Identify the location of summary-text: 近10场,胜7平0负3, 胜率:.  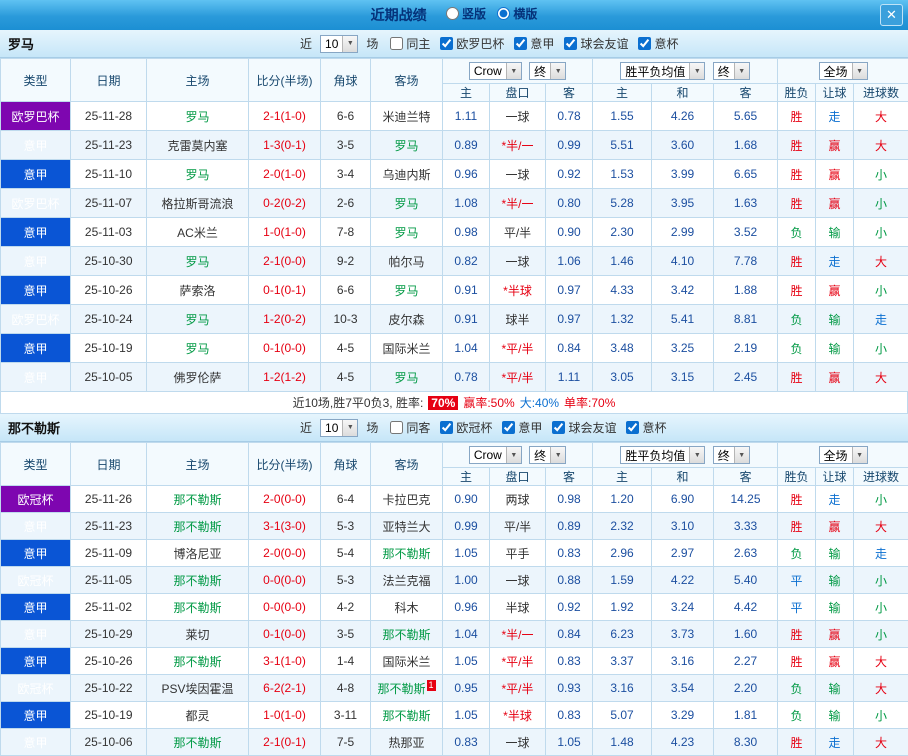
(358, 402).